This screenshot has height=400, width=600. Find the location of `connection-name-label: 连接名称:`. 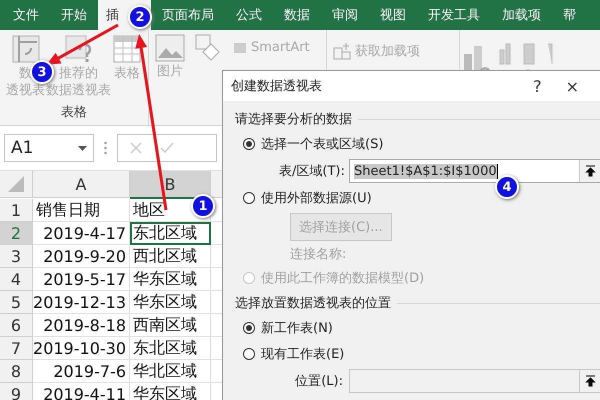

connection-name-label: 连接名称: is located at coordinates (318, 254).